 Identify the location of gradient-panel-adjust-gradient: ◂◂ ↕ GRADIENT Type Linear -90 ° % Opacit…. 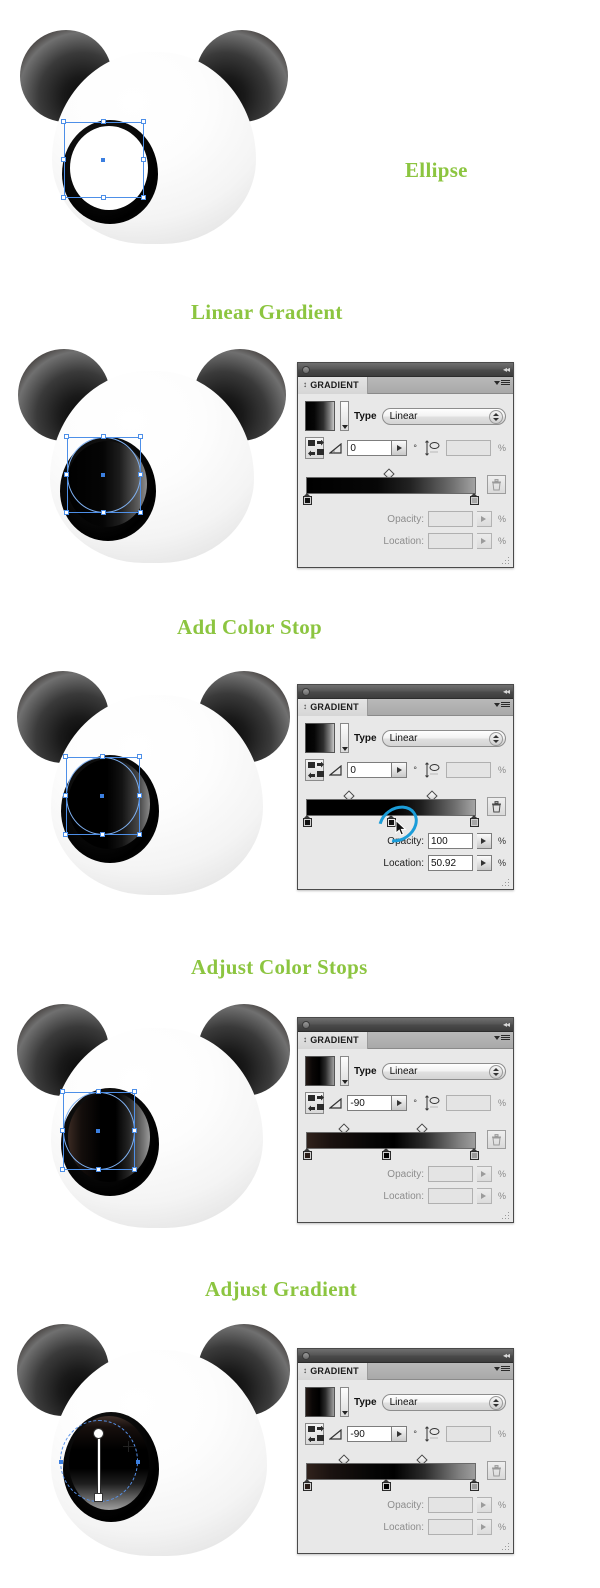
(405, 1451).